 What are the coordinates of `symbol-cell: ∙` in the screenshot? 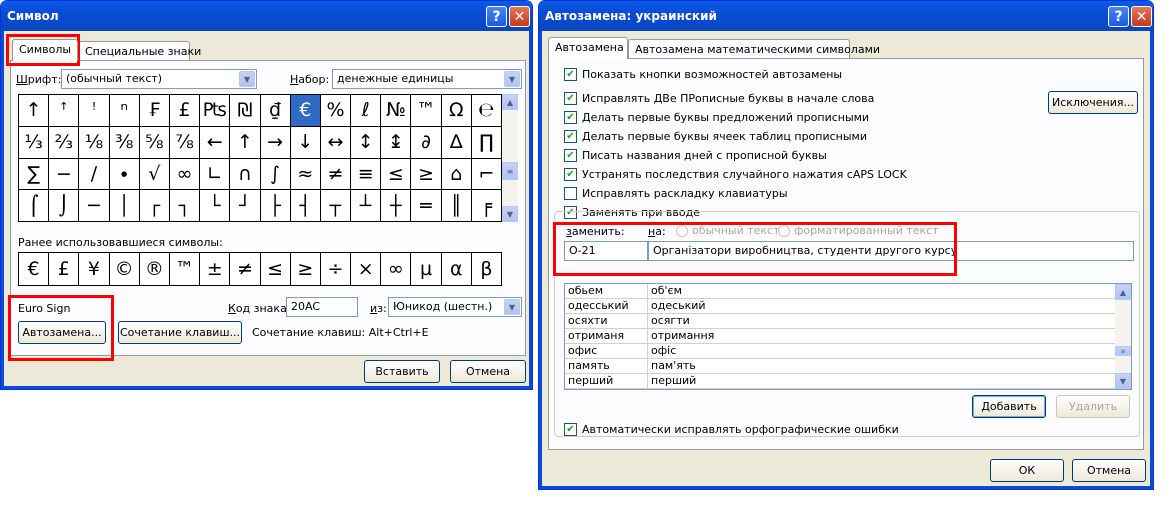 It's located at (124, 174).